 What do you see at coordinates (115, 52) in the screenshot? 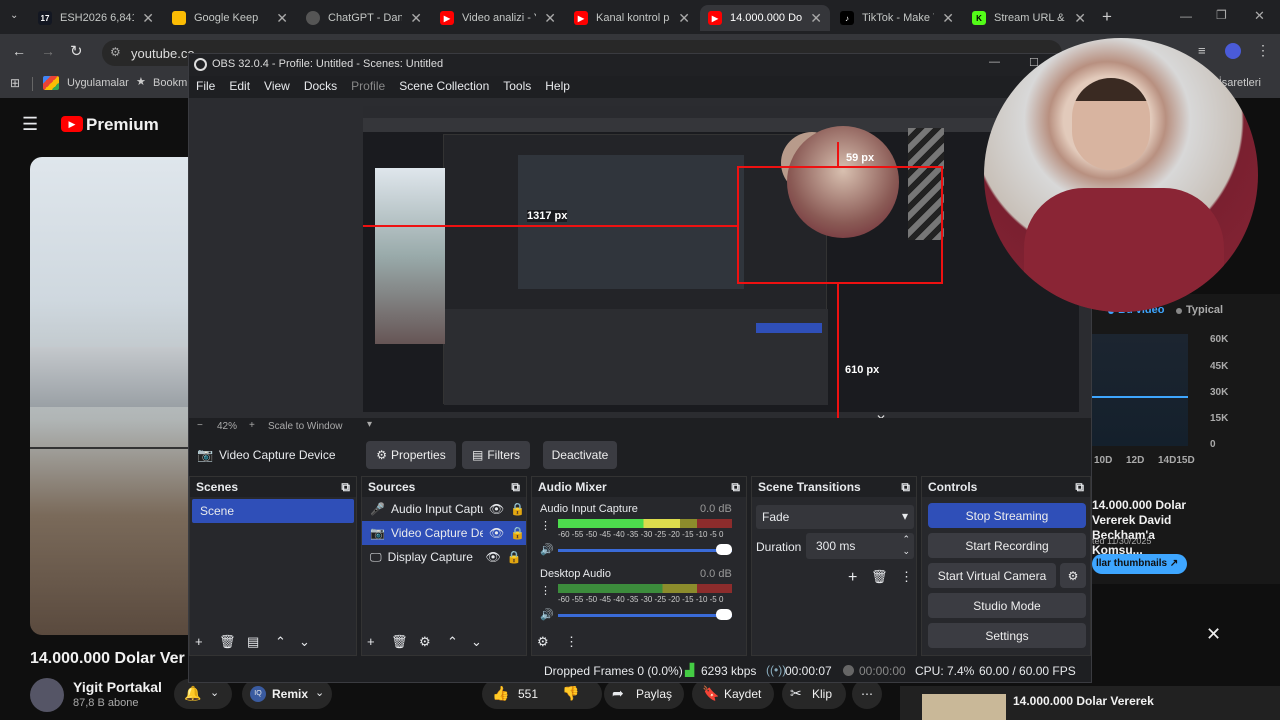
I see `site-info-icon: ⚙` at bounding box center [115, 52].